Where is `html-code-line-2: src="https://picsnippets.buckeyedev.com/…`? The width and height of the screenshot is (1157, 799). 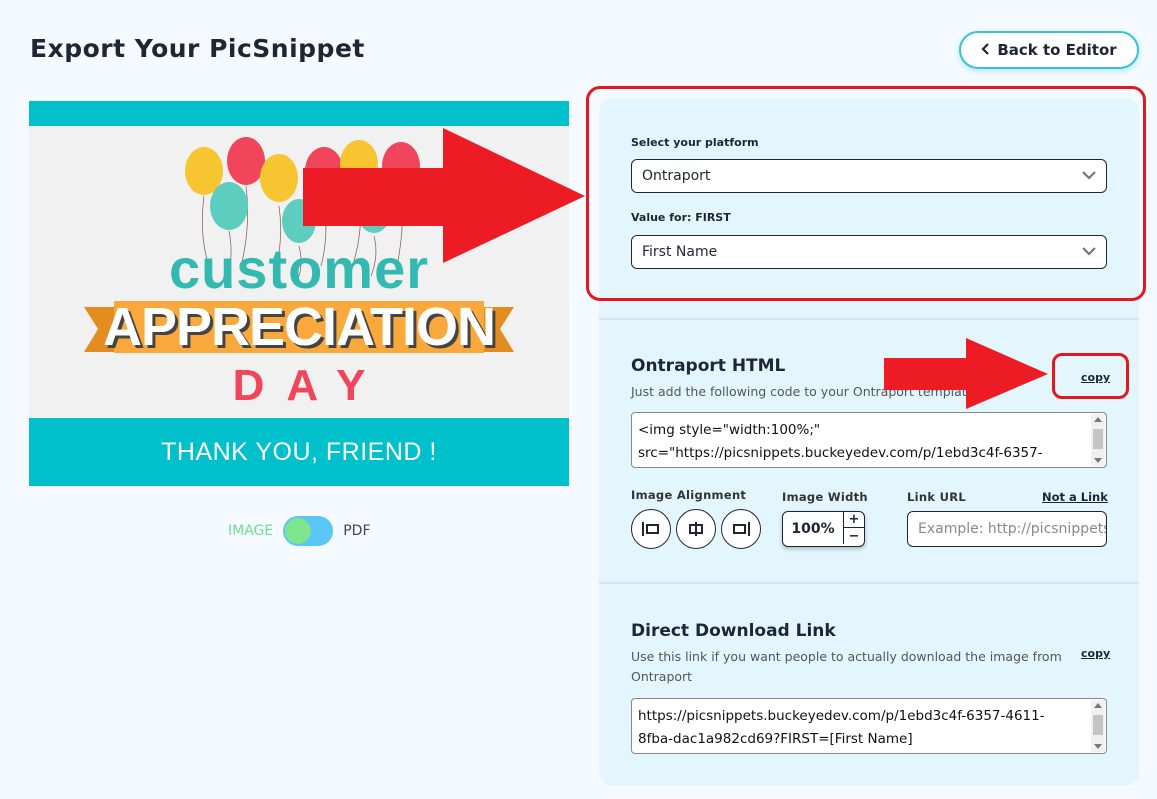 html-code-line-2: src="https://picsnippets.buckeyedev.com/… is located at coordinates (840, 453).